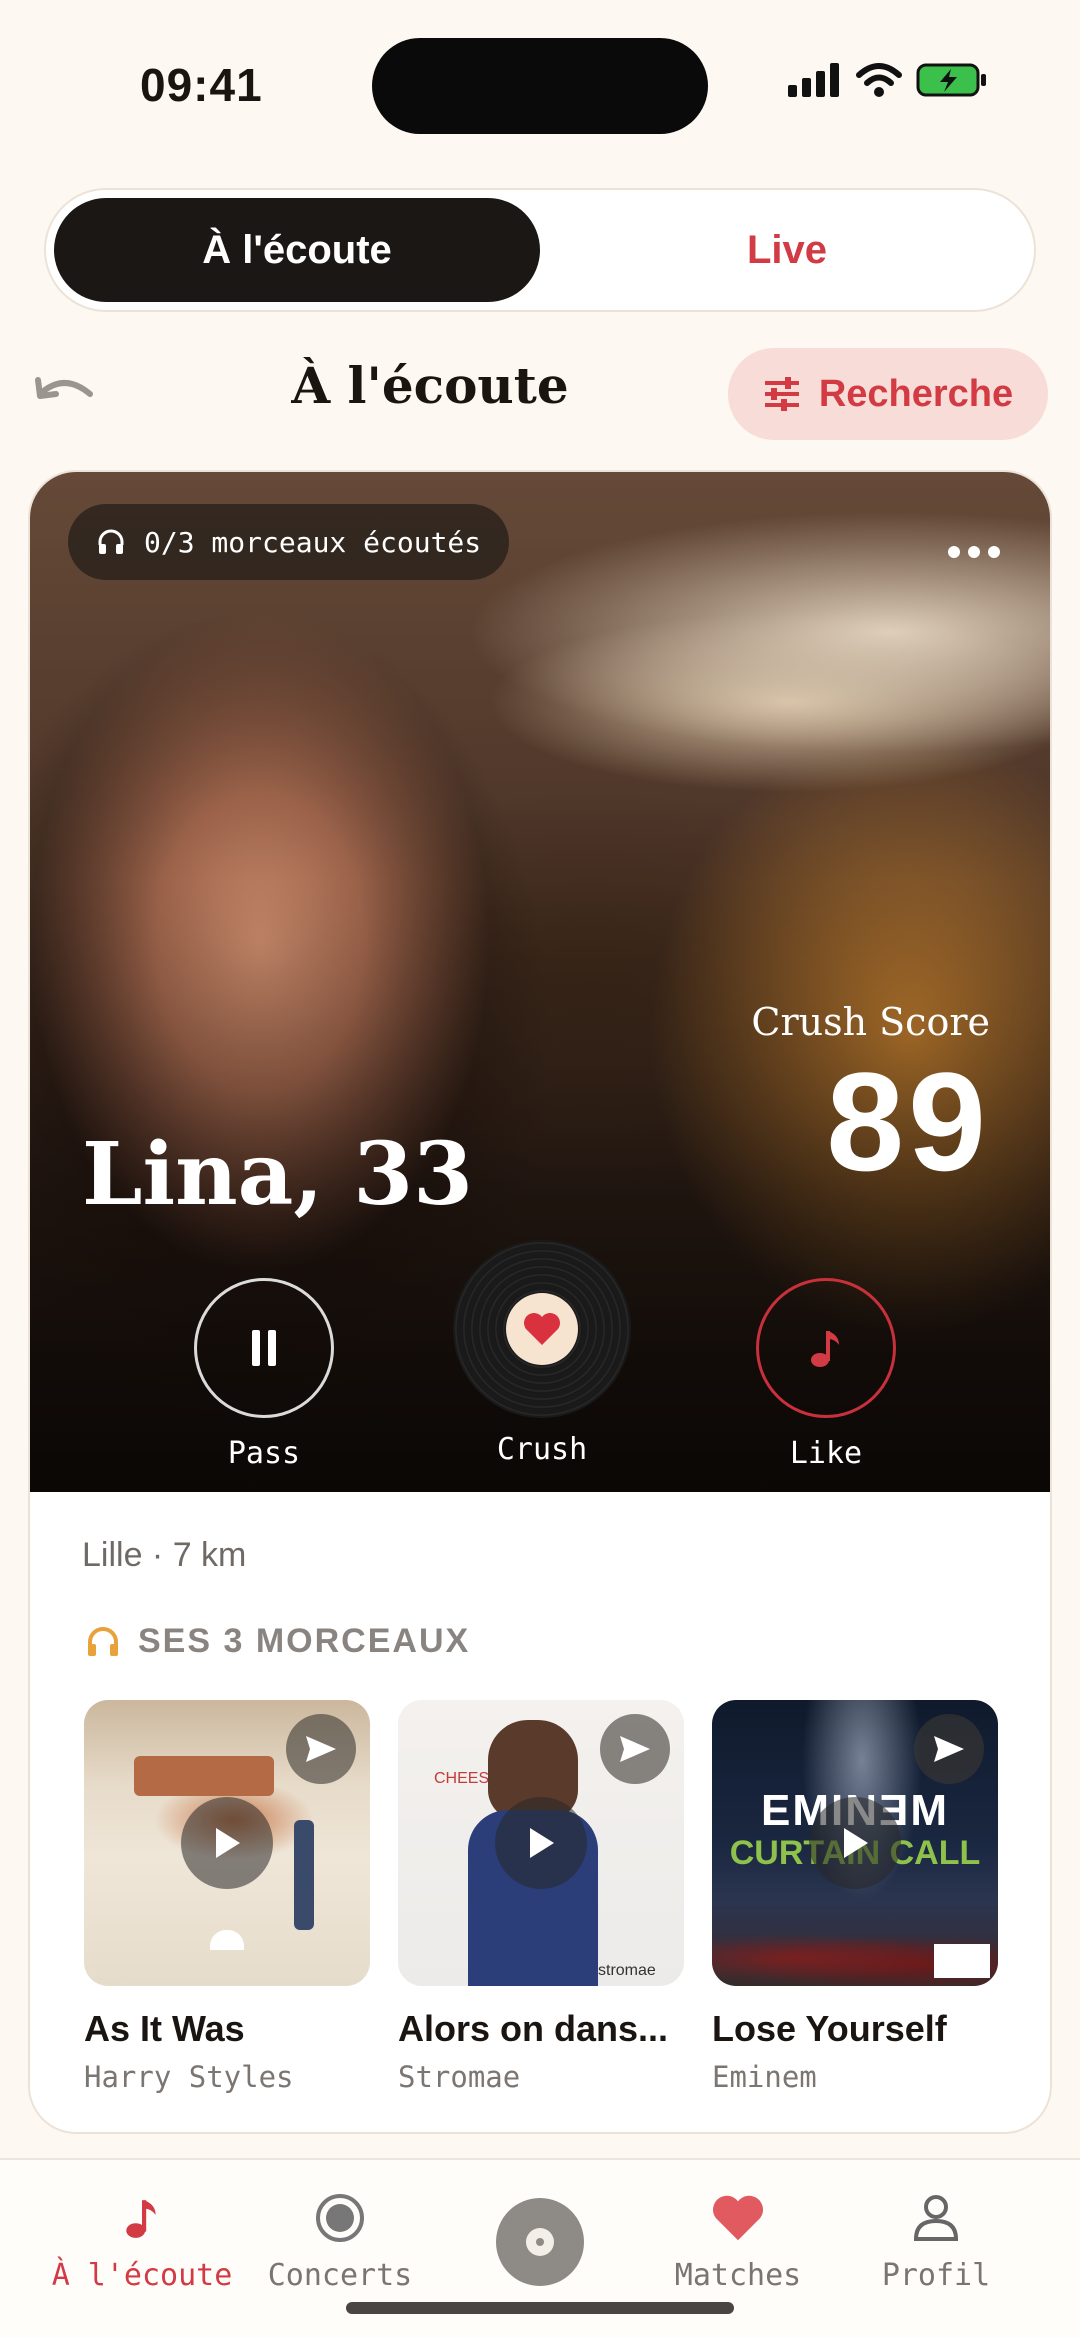  I want to click on undo-icon, so click(65, 392).